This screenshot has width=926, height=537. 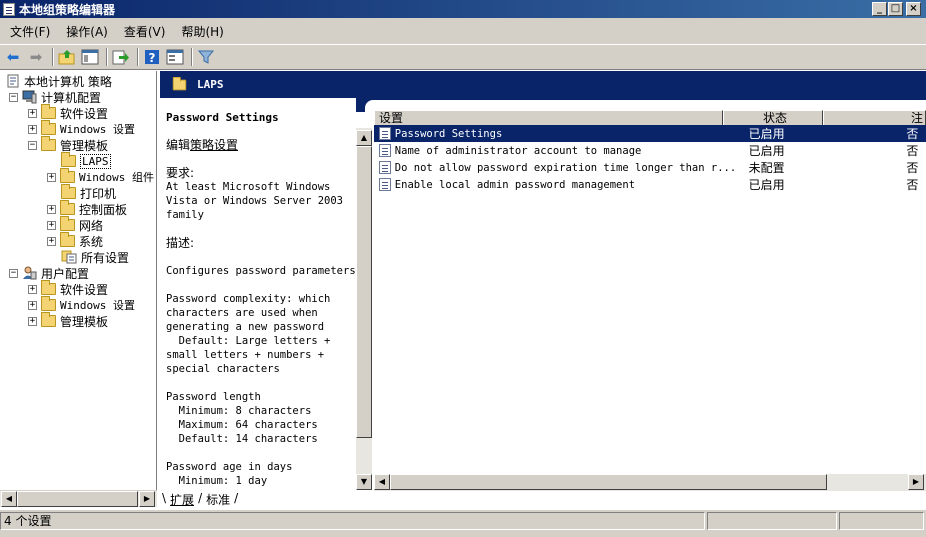 What do you see at coordinates (95, 257) in the screenshot?
I see `tree-item-all-settings: 所有设置` at bounding box center [95, 257].